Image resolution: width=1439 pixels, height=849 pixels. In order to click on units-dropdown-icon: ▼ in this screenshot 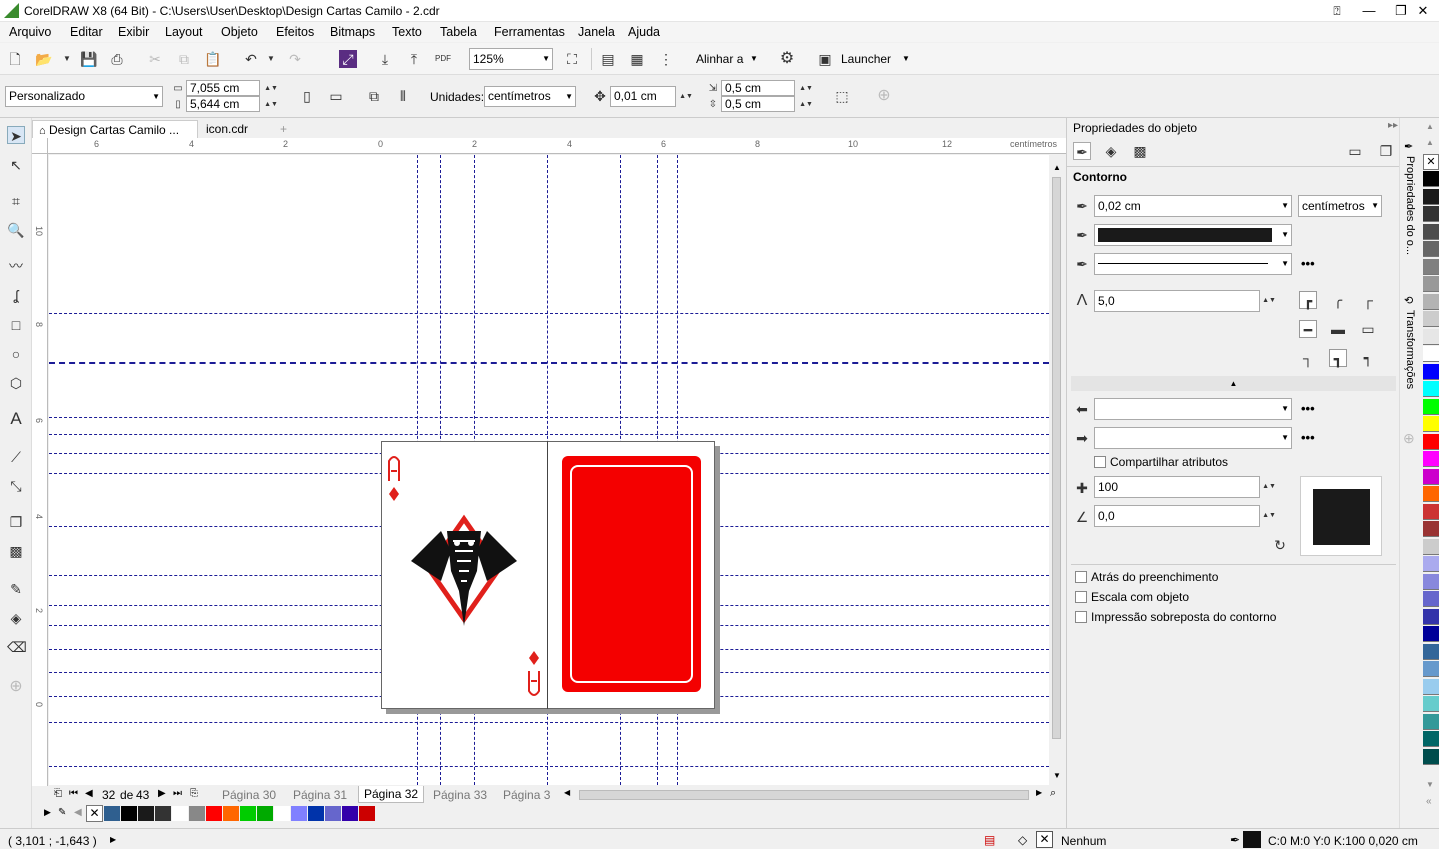, I will do `click(569, 96)`.